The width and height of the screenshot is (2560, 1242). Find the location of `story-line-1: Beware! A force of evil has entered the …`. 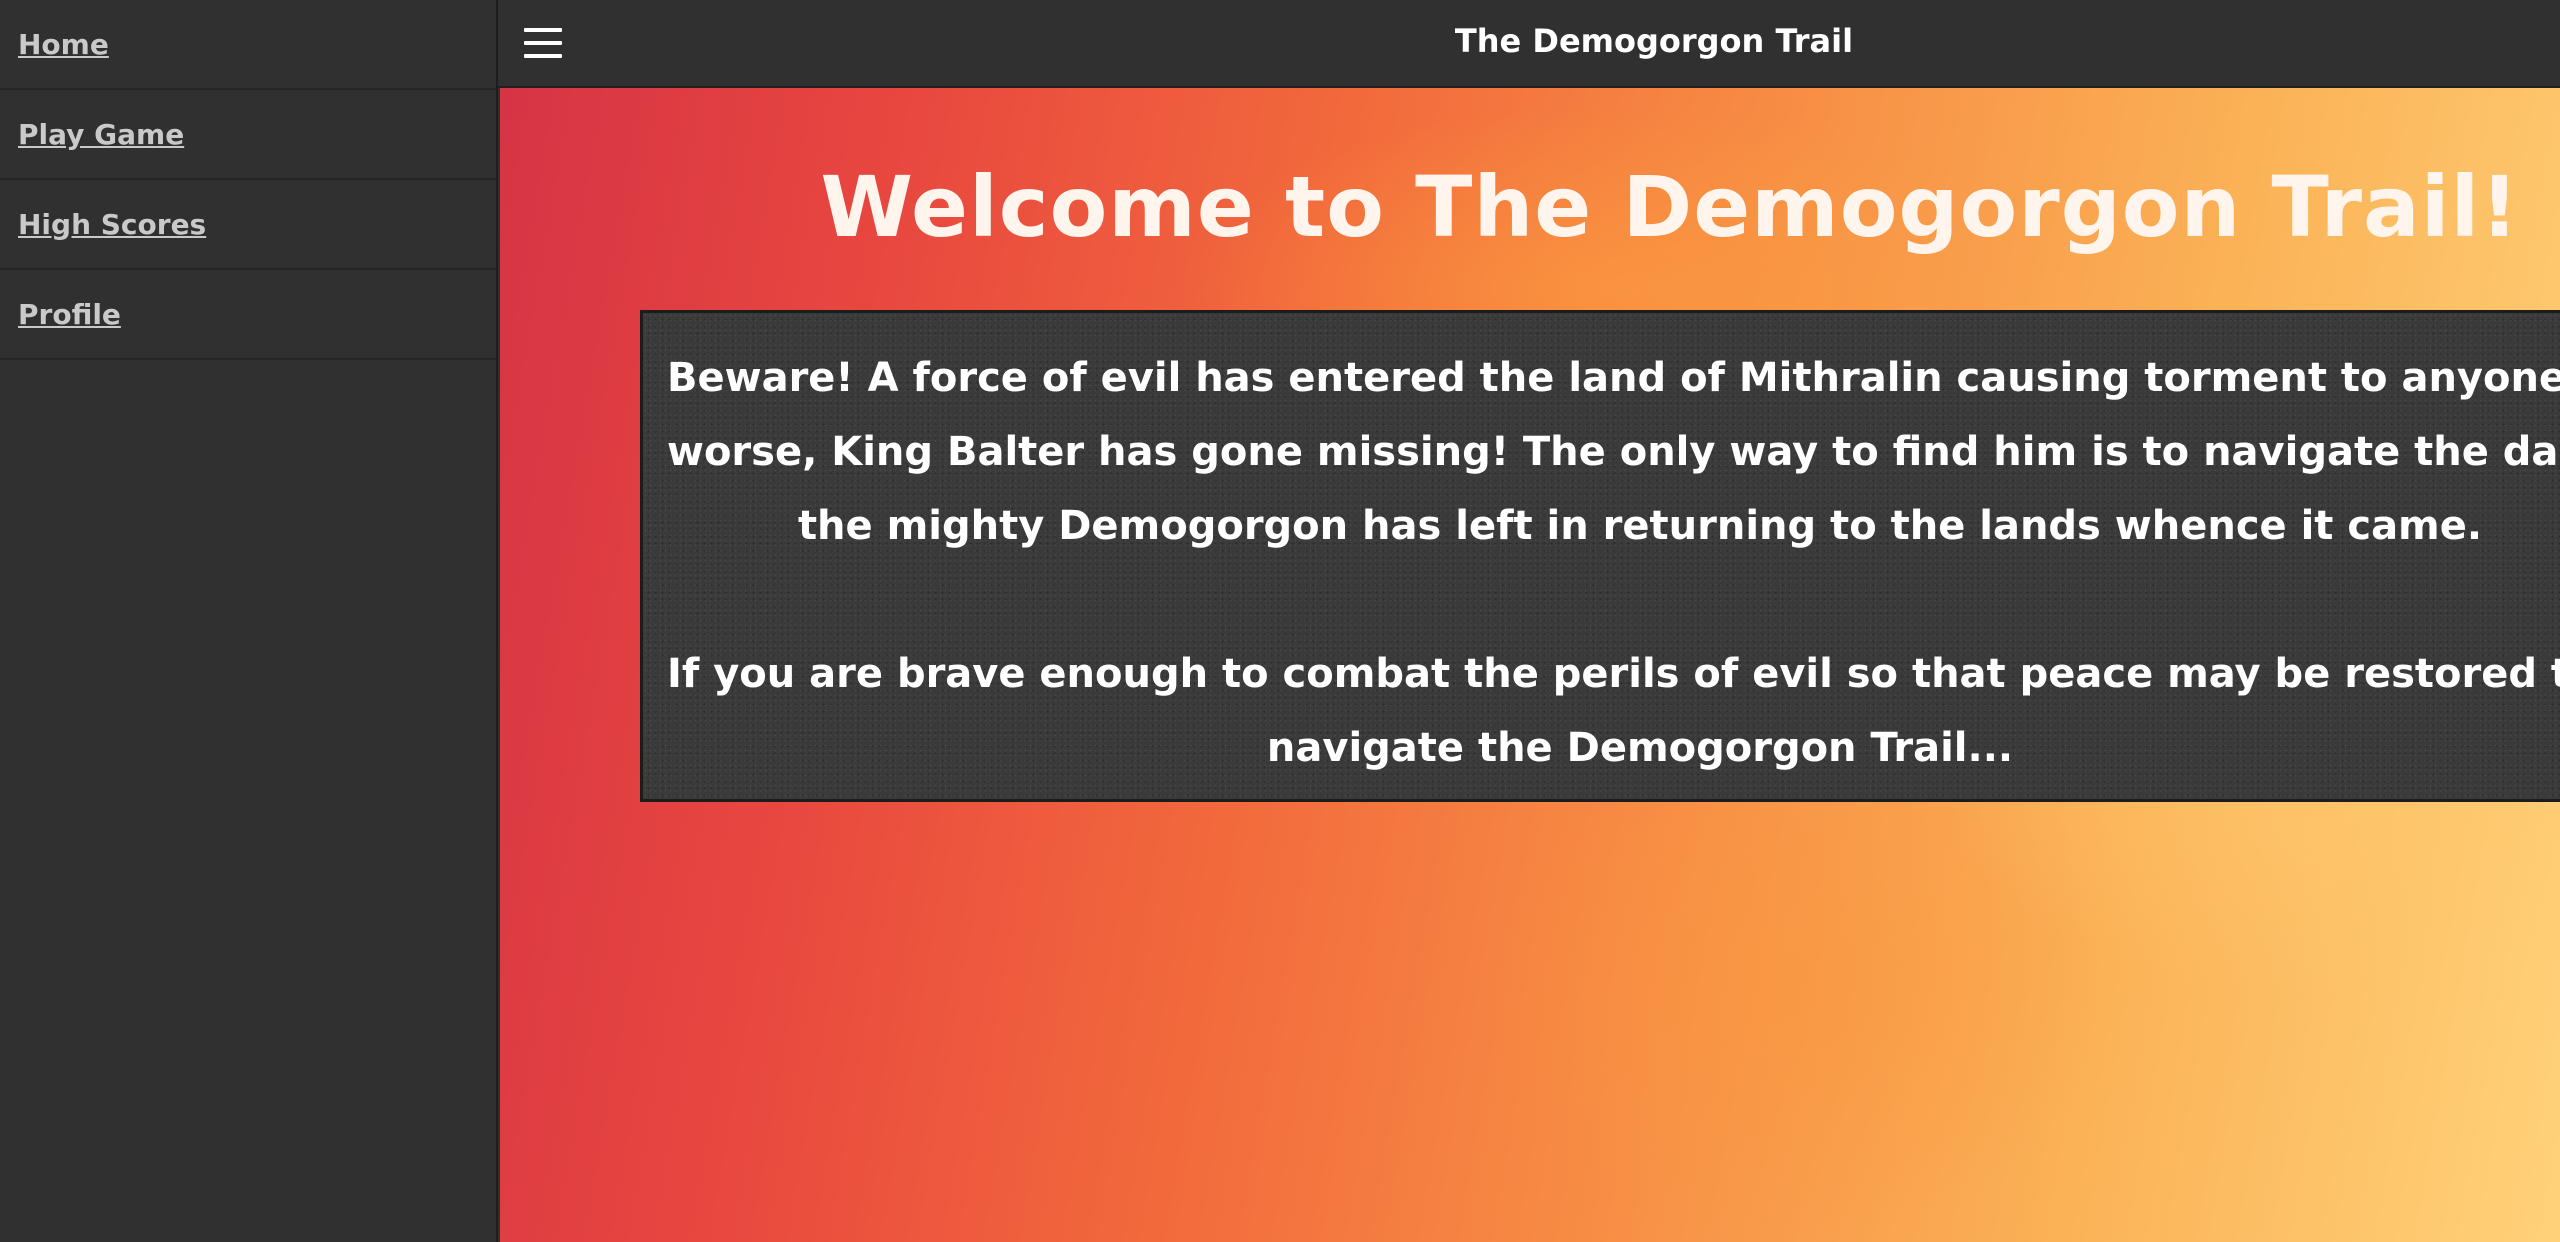

story-line-1: Beware! A force of evil has entered the … is located at coordinates (1613, 378).